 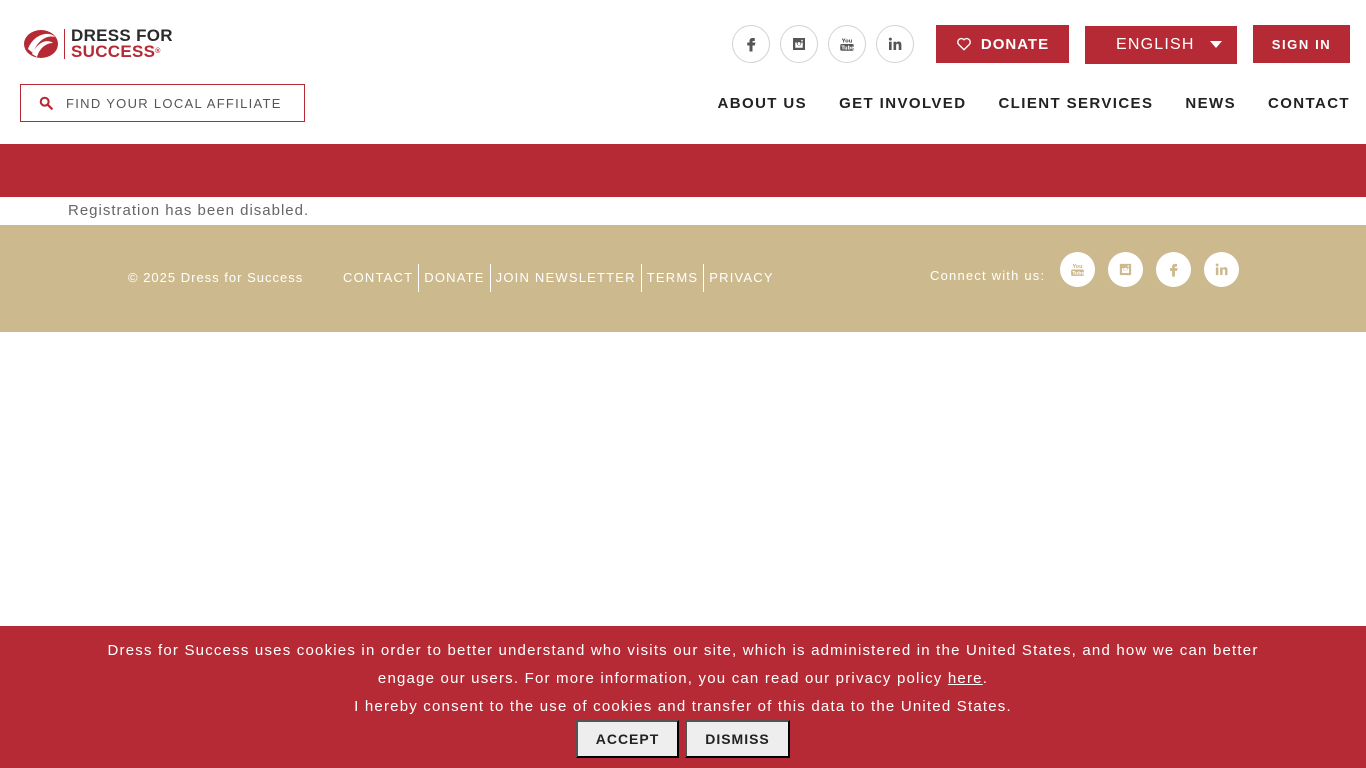 What do you see at coordinates (1155, 44) in the screenshot?
I see `language-selected: ENGLISH` at bounding box center [1155, 44].